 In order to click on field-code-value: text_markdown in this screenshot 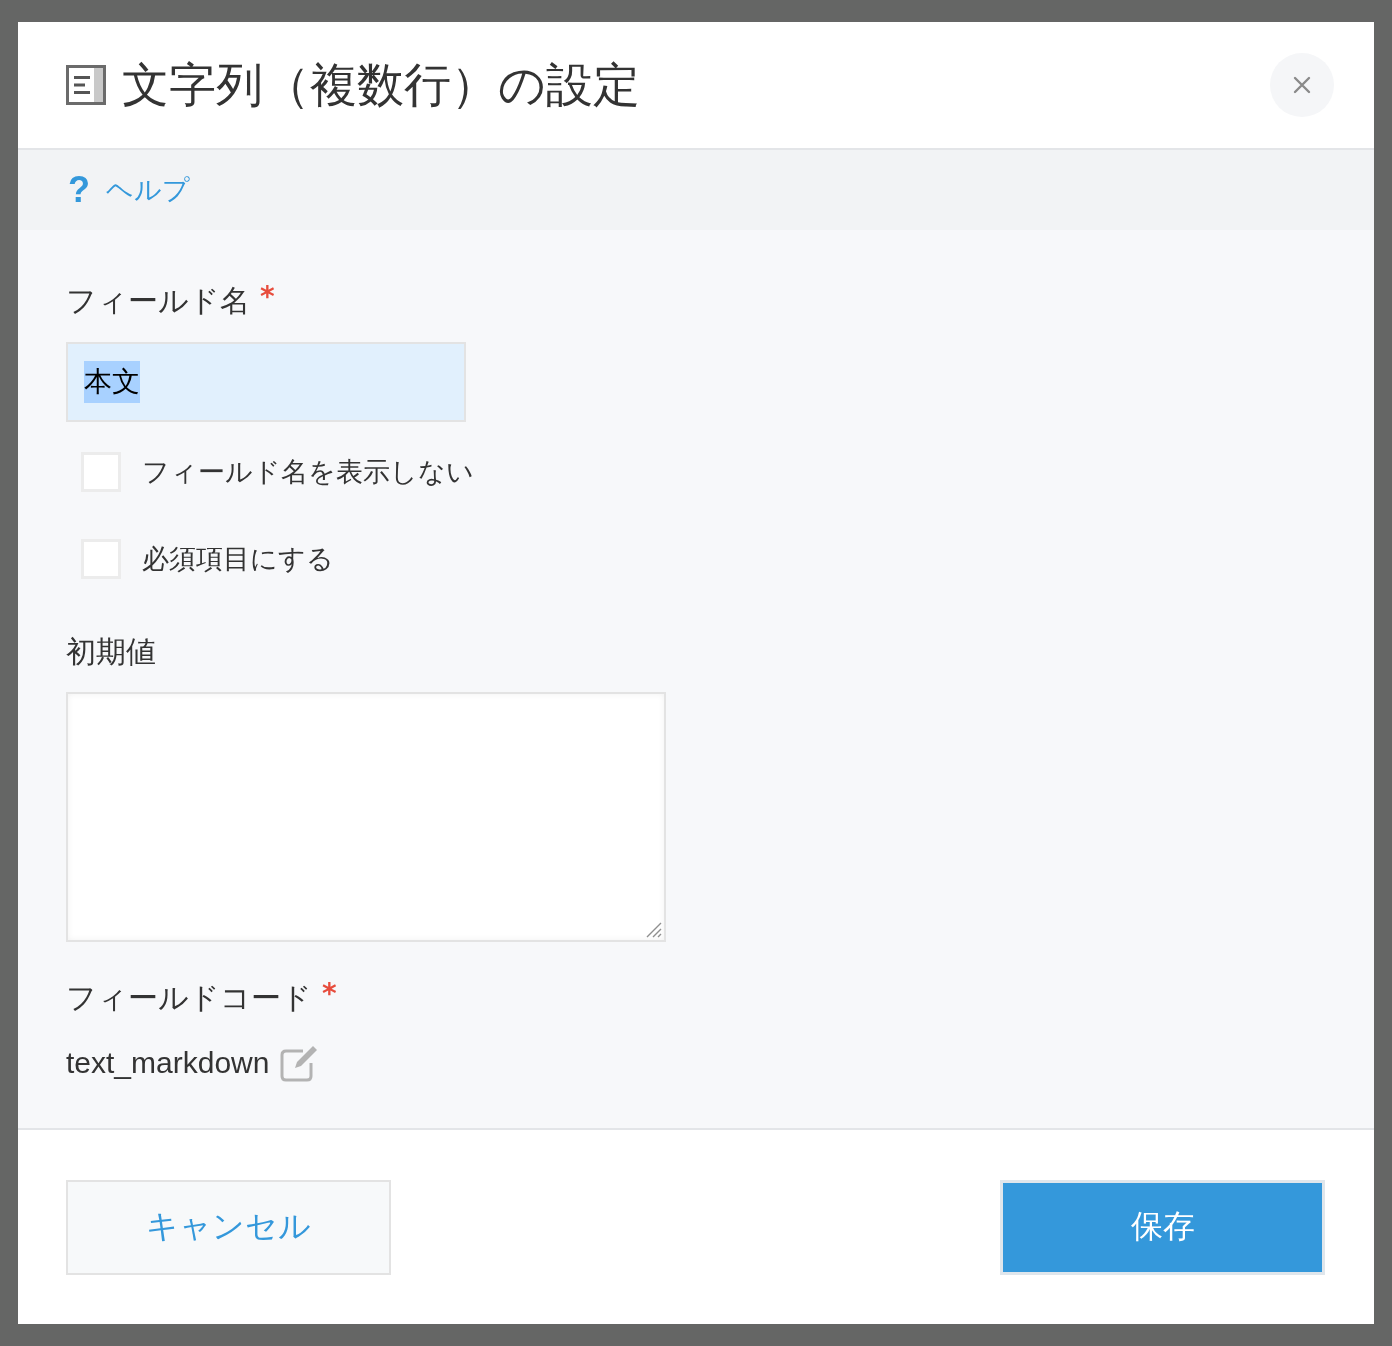, I will do `click(168, 1063)`.